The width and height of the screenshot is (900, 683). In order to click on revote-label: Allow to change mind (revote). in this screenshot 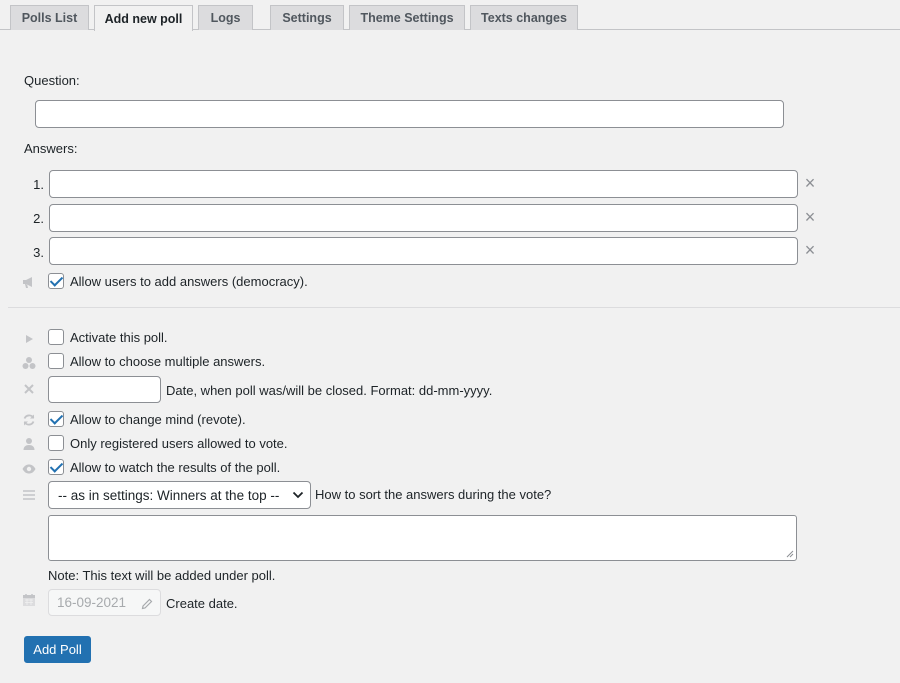, I will do `click(158, 419)`.